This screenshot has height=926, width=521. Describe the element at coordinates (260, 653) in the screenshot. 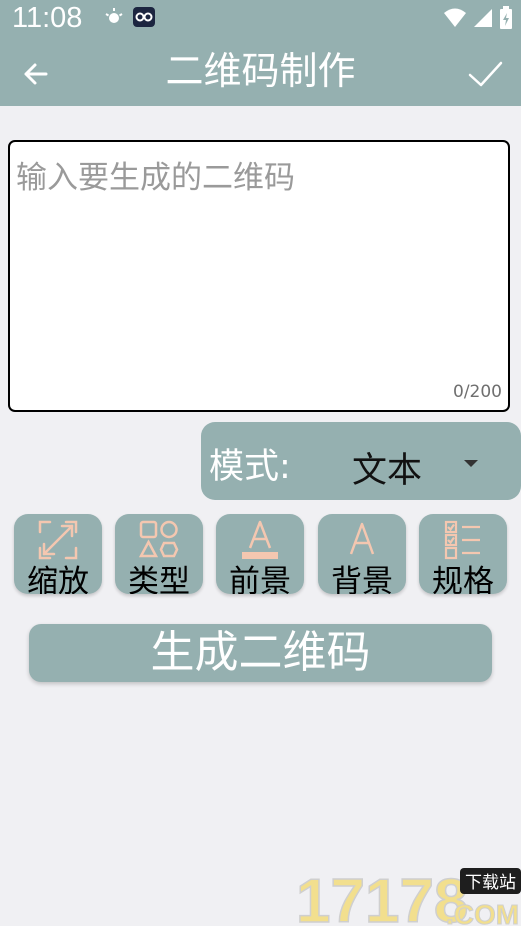

I see `generate-qr-button: 生成二维码` at that location.